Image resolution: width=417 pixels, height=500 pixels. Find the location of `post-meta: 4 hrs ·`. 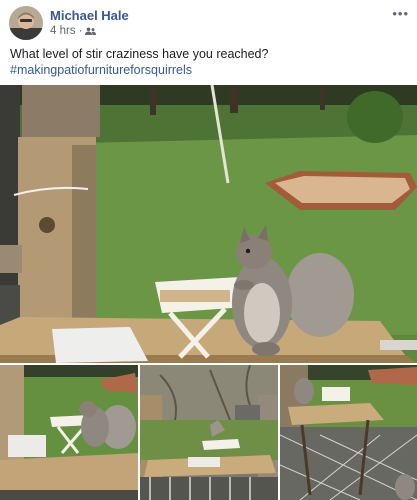

post-meta: 4 hrs · is located at coordinates (73, 31).